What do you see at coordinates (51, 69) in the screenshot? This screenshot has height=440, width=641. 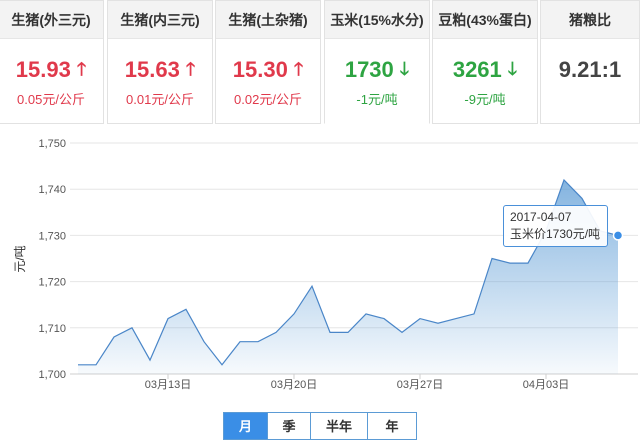 I see `card-price: 15.93 🡑` at bounding box center [51, 69].